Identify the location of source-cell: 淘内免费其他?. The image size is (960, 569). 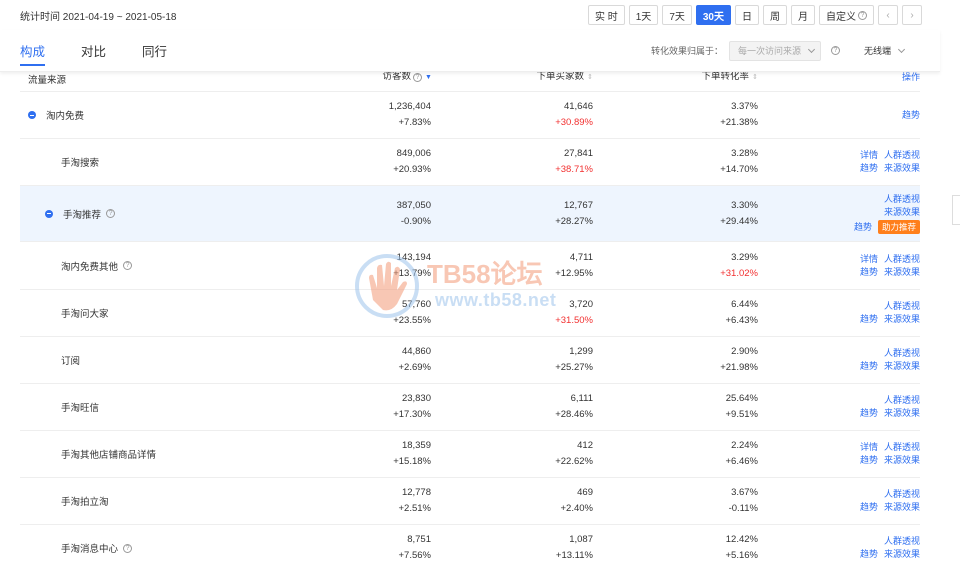
(167, 266).